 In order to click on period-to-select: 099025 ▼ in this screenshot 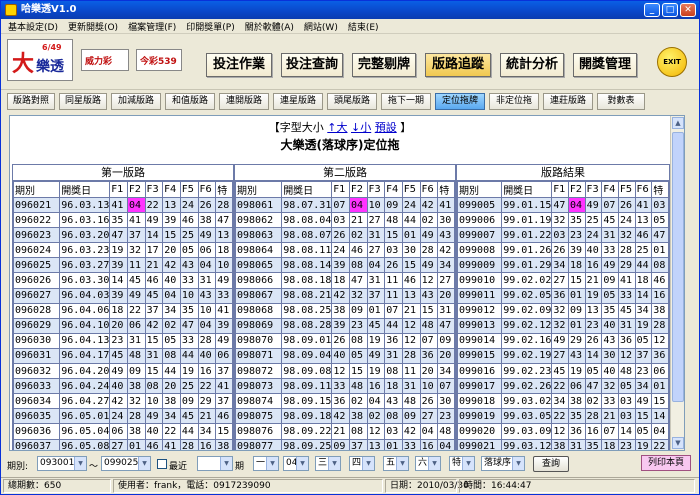, I will do `click(126, 463)`.